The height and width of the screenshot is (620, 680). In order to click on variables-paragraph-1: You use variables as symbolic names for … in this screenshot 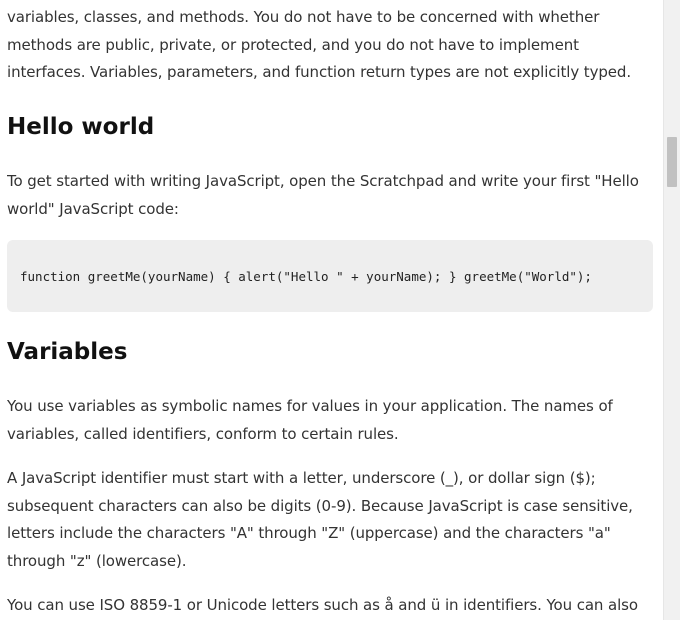, I will do `click(310, 420)`.